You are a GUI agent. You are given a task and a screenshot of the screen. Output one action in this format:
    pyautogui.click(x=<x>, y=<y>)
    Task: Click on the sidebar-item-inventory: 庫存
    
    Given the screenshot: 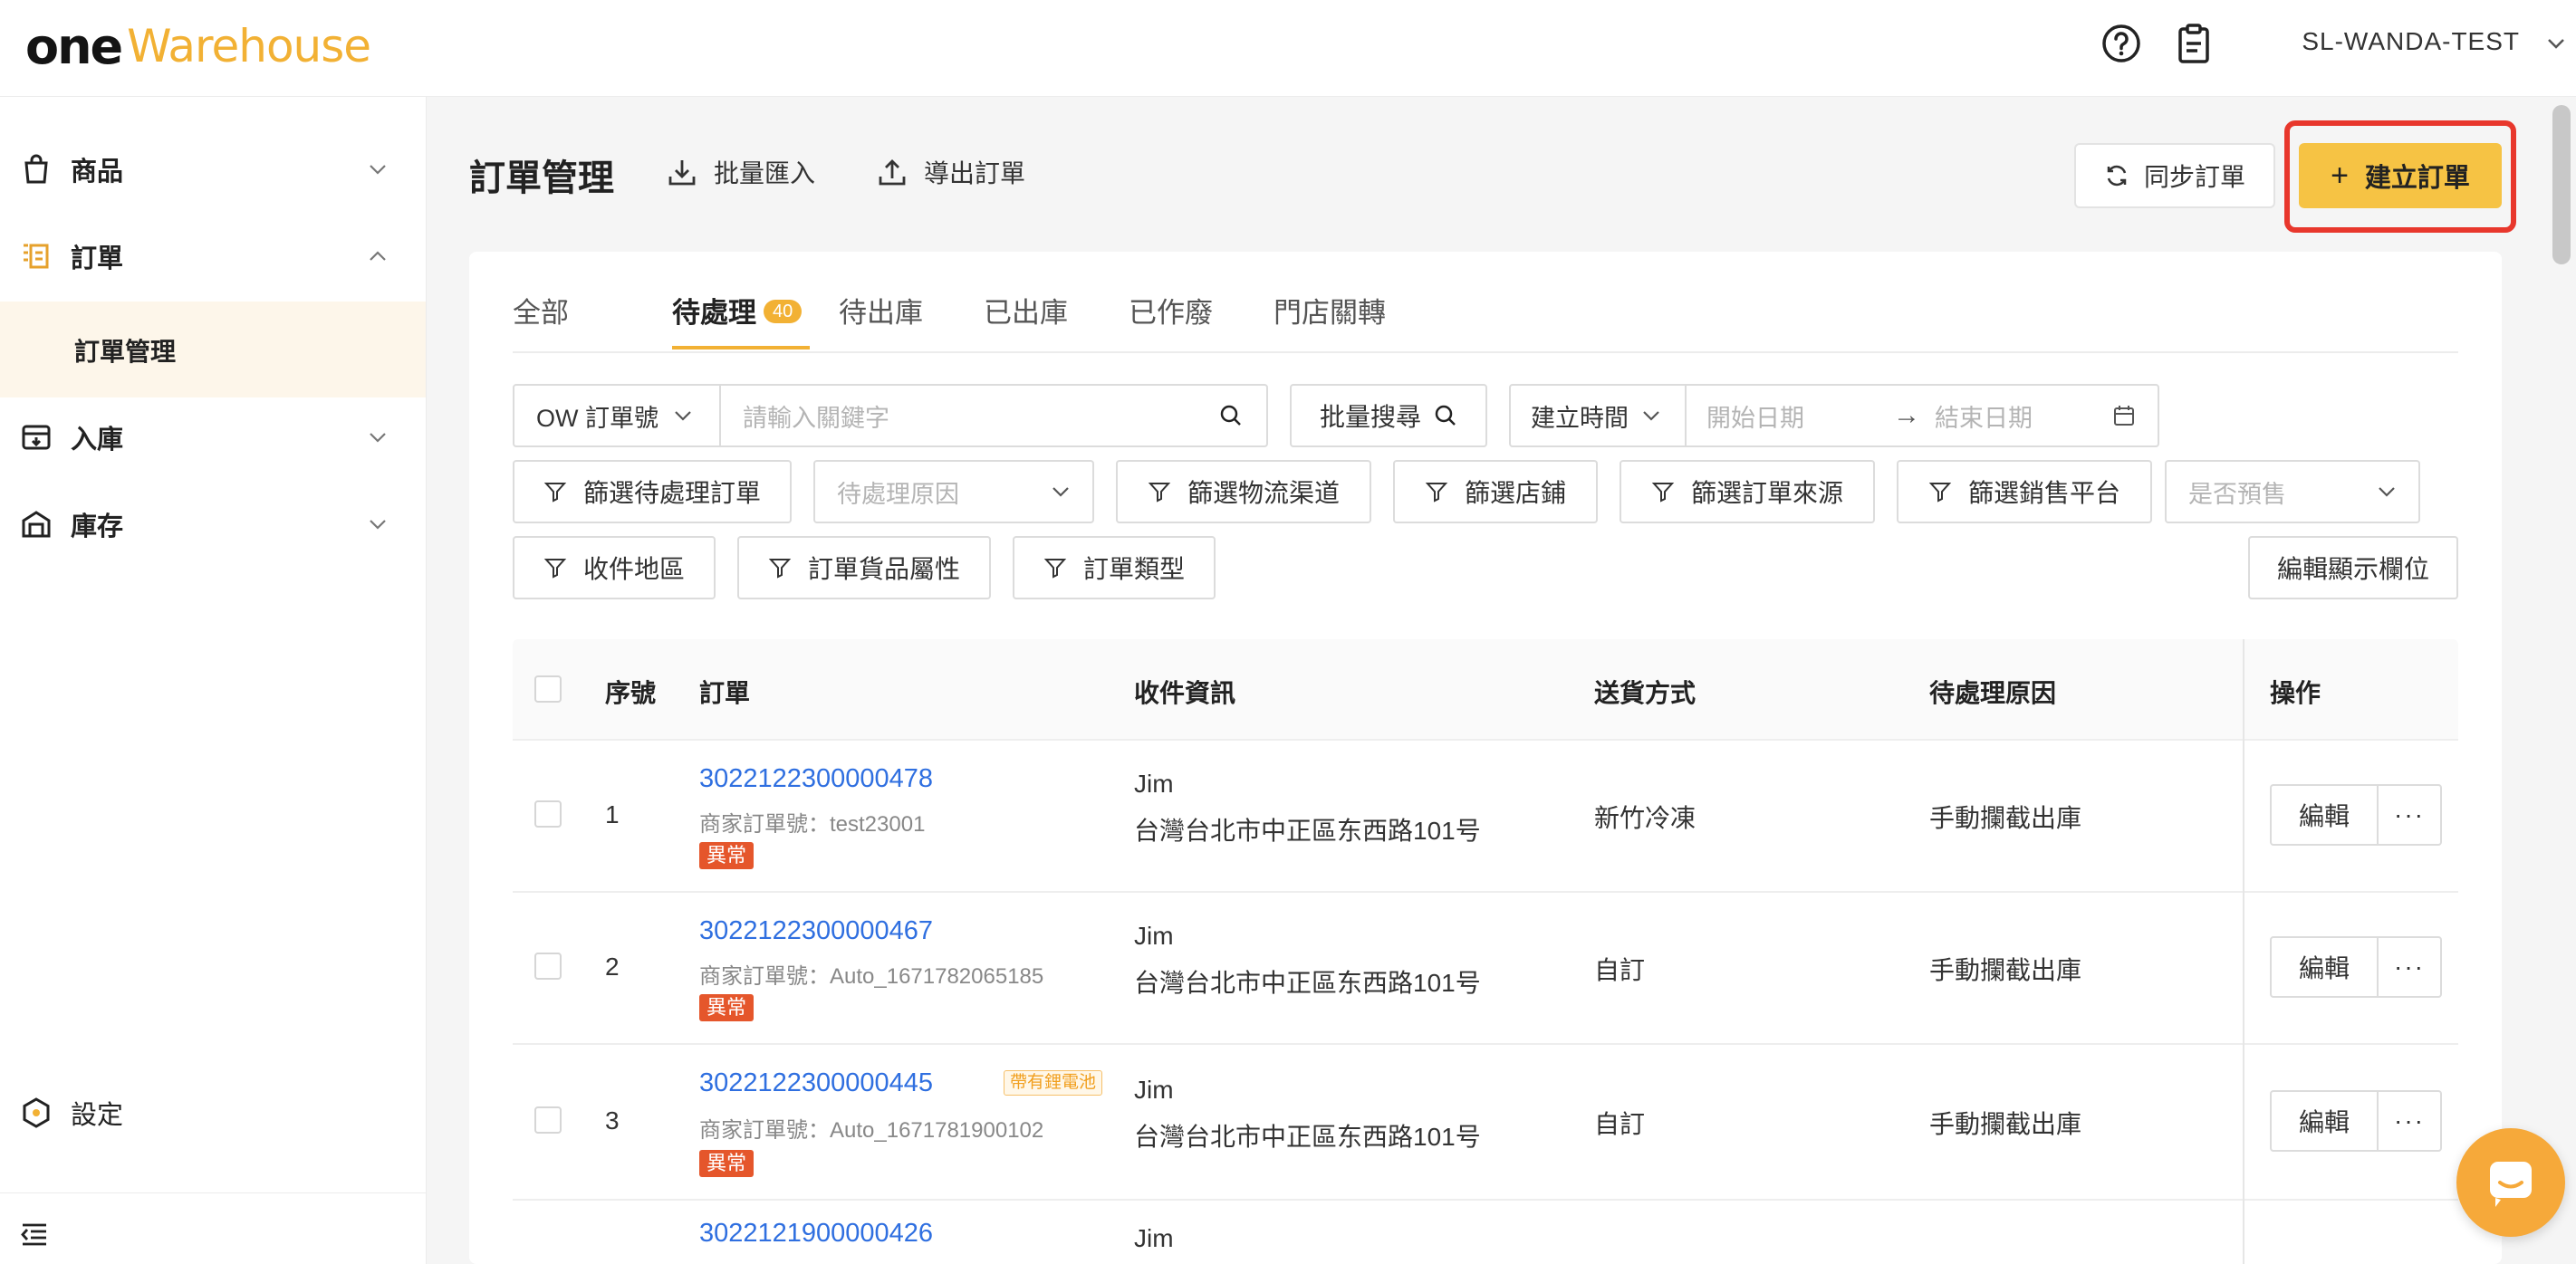 What is the action you would take?
    pyautogui.click(x=213, y=524)
    